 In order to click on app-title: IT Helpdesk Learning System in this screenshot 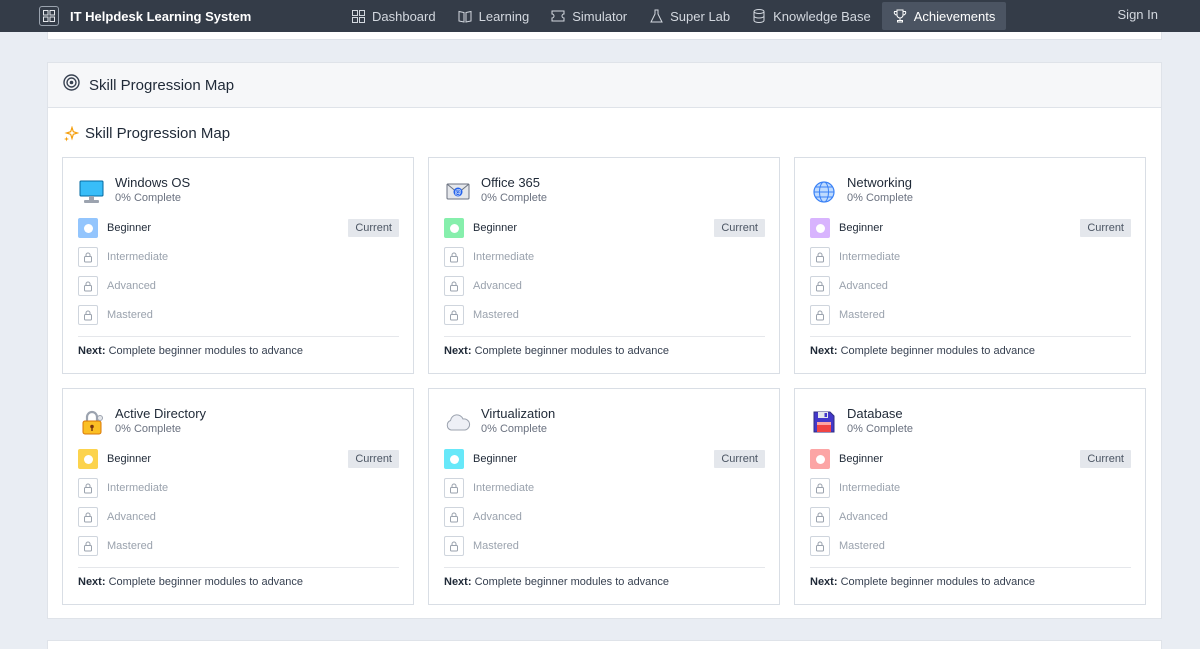, I will do `click(161, 16)`.